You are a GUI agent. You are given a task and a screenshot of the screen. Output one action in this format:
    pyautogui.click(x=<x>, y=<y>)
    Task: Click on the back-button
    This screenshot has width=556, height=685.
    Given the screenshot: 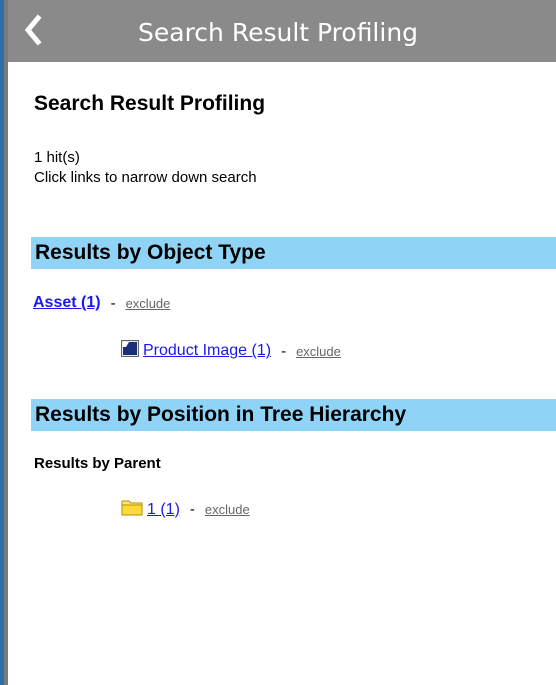 What is the action you would take?
    pyautogui.click(x=33, y=30)
    